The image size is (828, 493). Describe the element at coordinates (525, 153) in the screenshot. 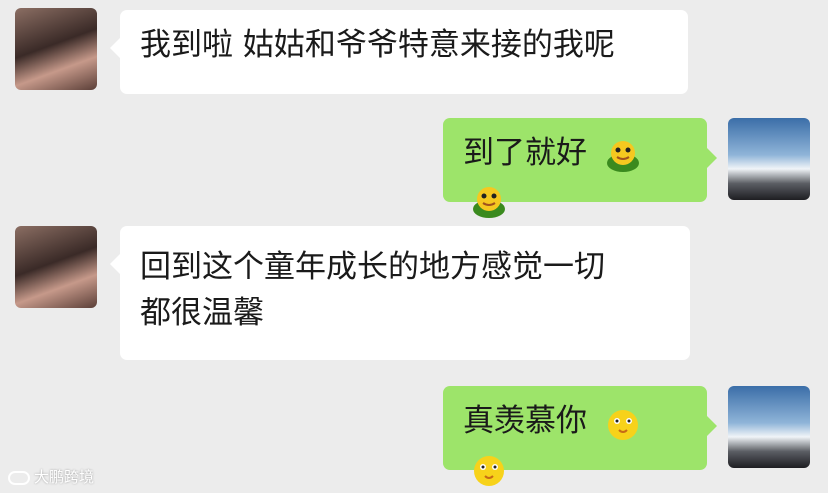

I see `message-text: 到了就好` at that location.